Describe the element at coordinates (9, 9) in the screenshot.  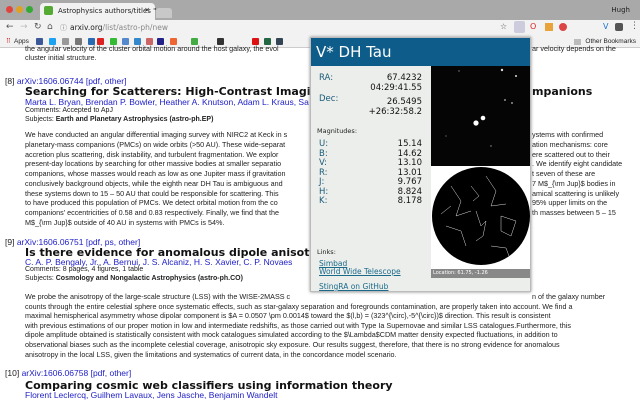
I see `close-window-button` at that location.